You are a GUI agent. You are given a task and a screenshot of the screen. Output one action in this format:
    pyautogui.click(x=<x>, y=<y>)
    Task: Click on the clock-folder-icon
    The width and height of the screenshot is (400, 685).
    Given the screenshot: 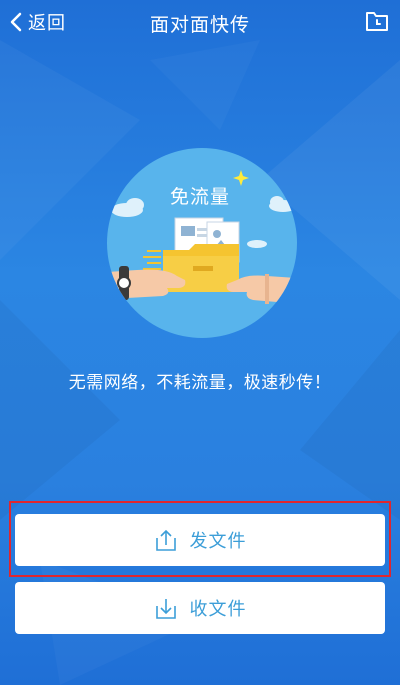 What is the action you would take?
    pyautogui.click(x=377, y=21)
    